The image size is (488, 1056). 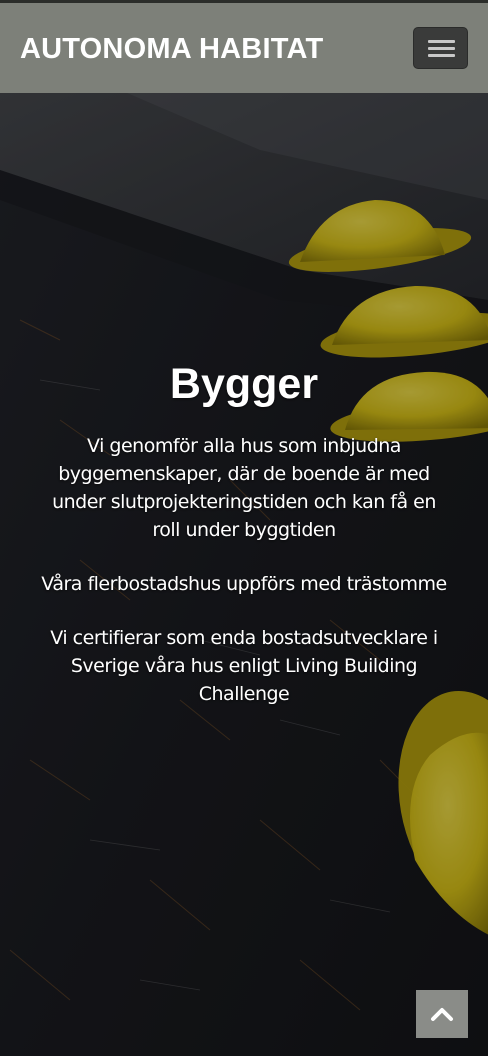 What do you see at coordinates (244, 384) in the screenshot?
I see `hero-title: Bygger` at bounding box center [244, 384].